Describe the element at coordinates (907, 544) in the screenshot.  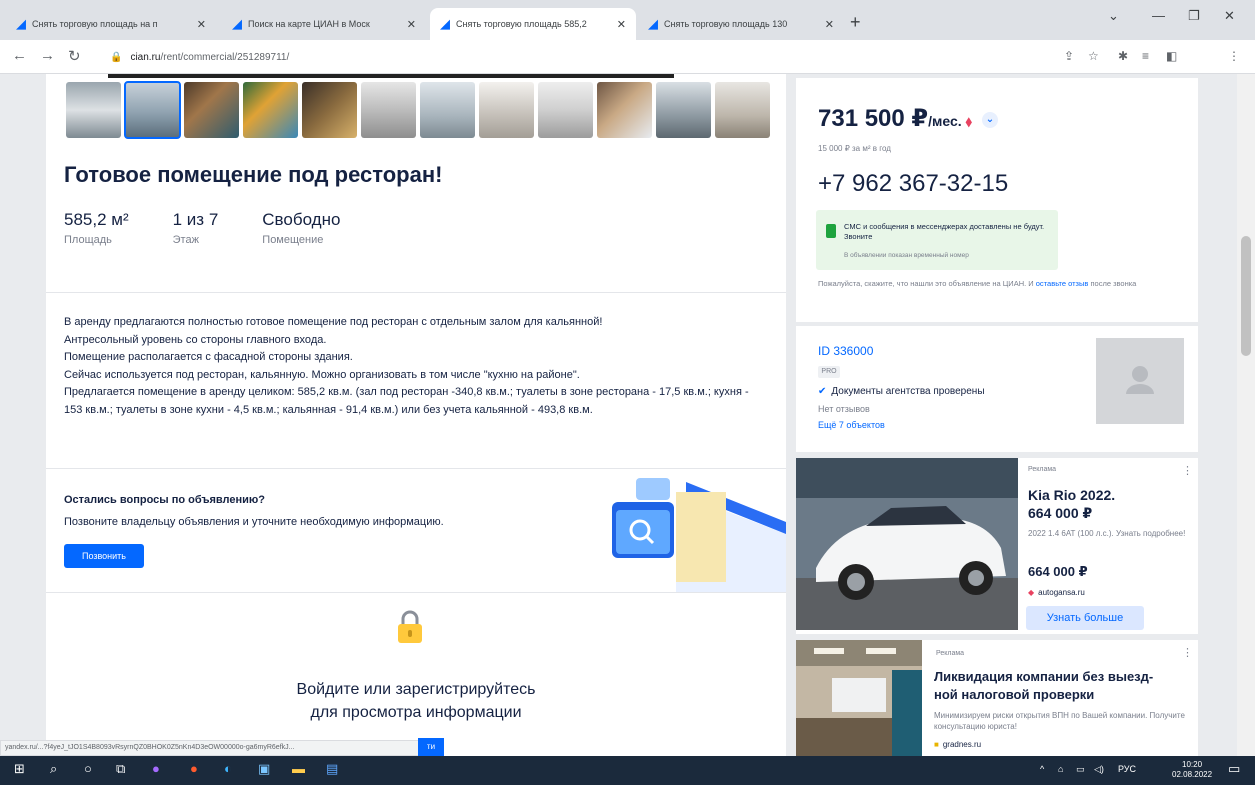
I see `ad-car-image` at that location.